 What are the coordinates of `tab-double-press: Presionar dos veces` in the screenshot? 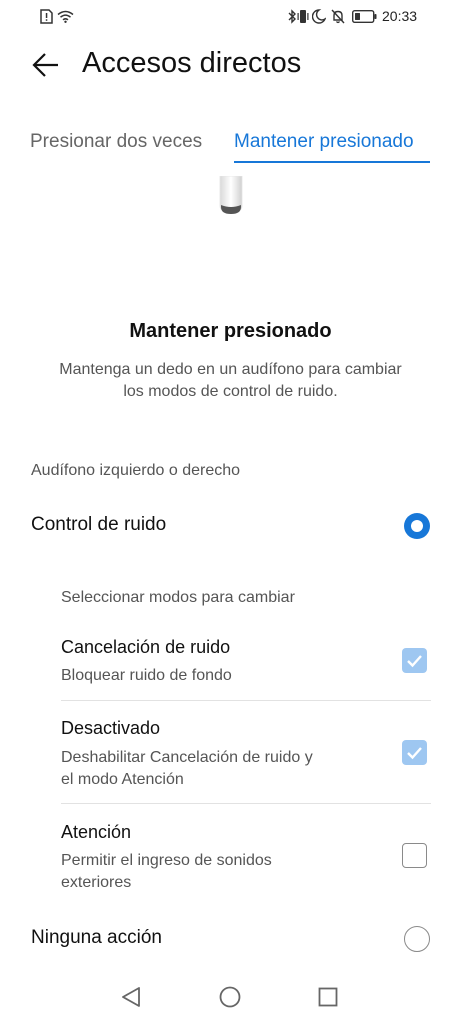 It's located at (116, 142).